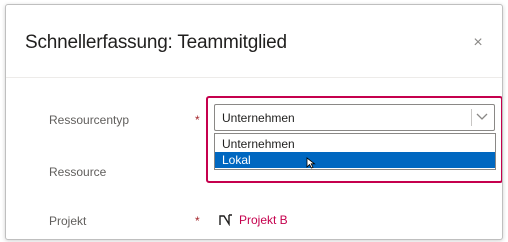 The width and height of the screenshot is (508, 242). Describe the element at coordinates (355, 160) in the screenshot. I see `option-lokal: Lokal` at that location.